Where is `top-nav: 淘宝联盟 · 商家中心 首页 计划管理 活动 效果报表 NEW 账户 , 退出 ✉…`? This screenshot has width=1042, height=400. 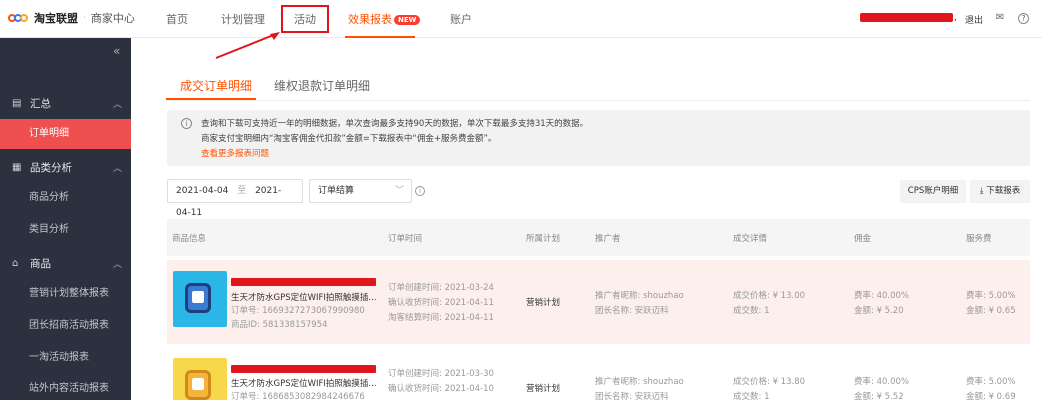 top-nav: 淘宝联盟 · 商家中心 首页 计划管理 活动 效果报表 NEW 账户 , 退出 ✉… is located at coordinates (521, 19).